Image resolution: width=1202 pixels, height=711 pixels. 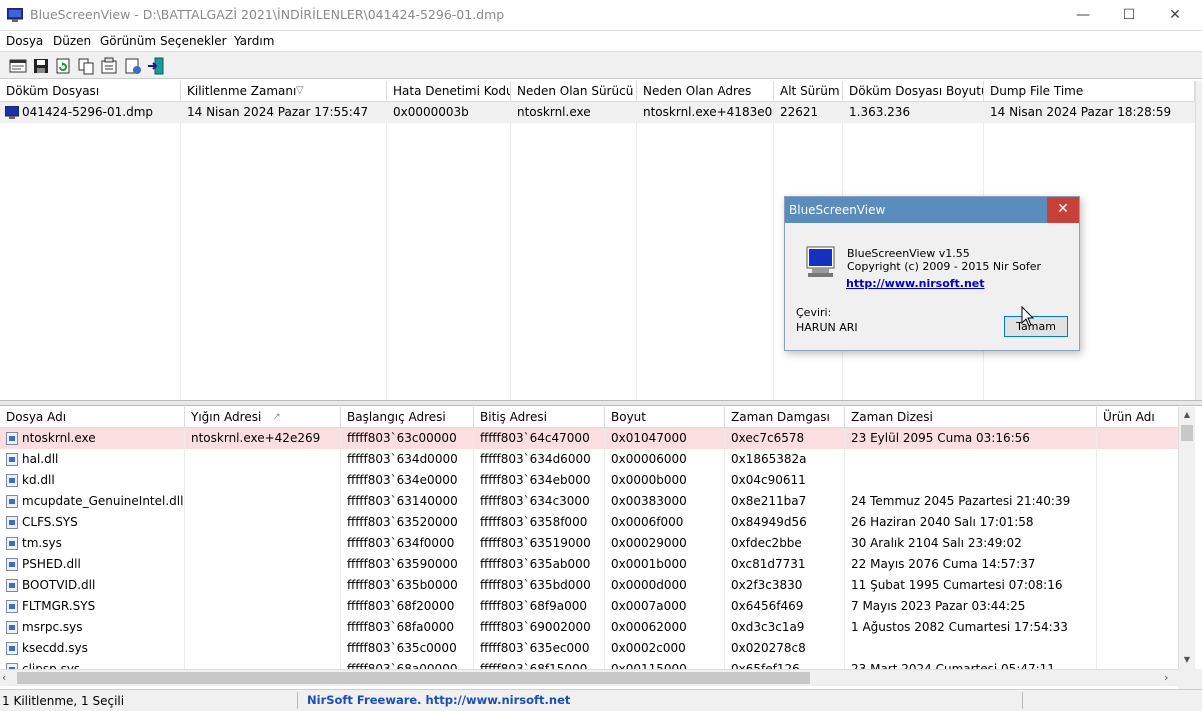 I want to click on cell-size: 0x00115000, so click(x=649, y=665).